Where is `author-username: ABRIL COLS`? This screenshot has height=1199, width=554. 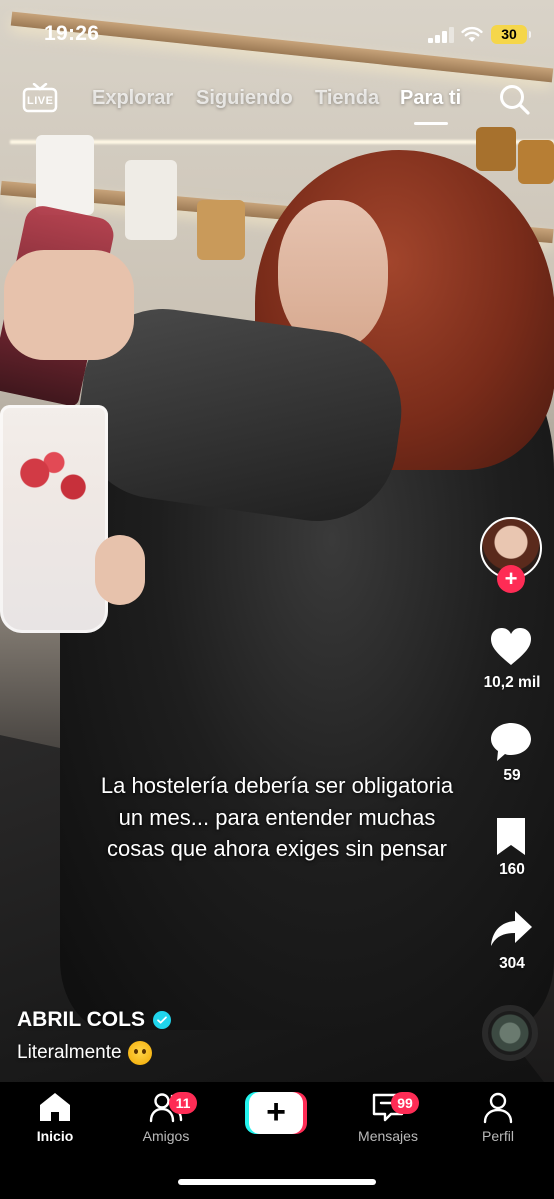
author-username: ABRIL COLS is located at coordinates (81, 1020).